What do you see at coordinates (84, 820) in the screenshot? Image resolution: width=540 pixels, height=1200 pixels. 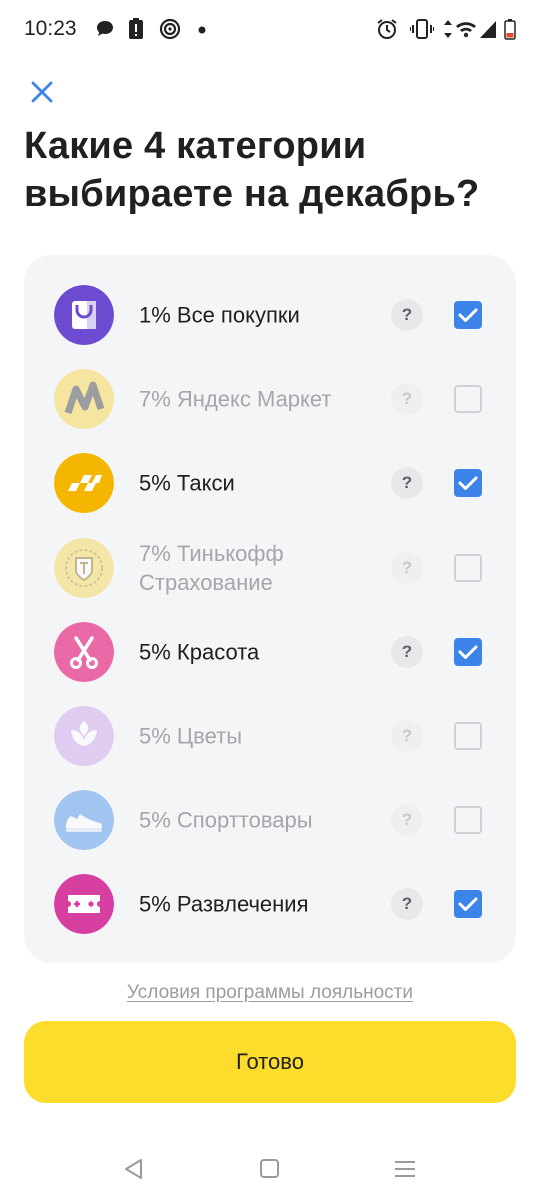 I see `sneaker-icon` at bounding box center [84, 820].